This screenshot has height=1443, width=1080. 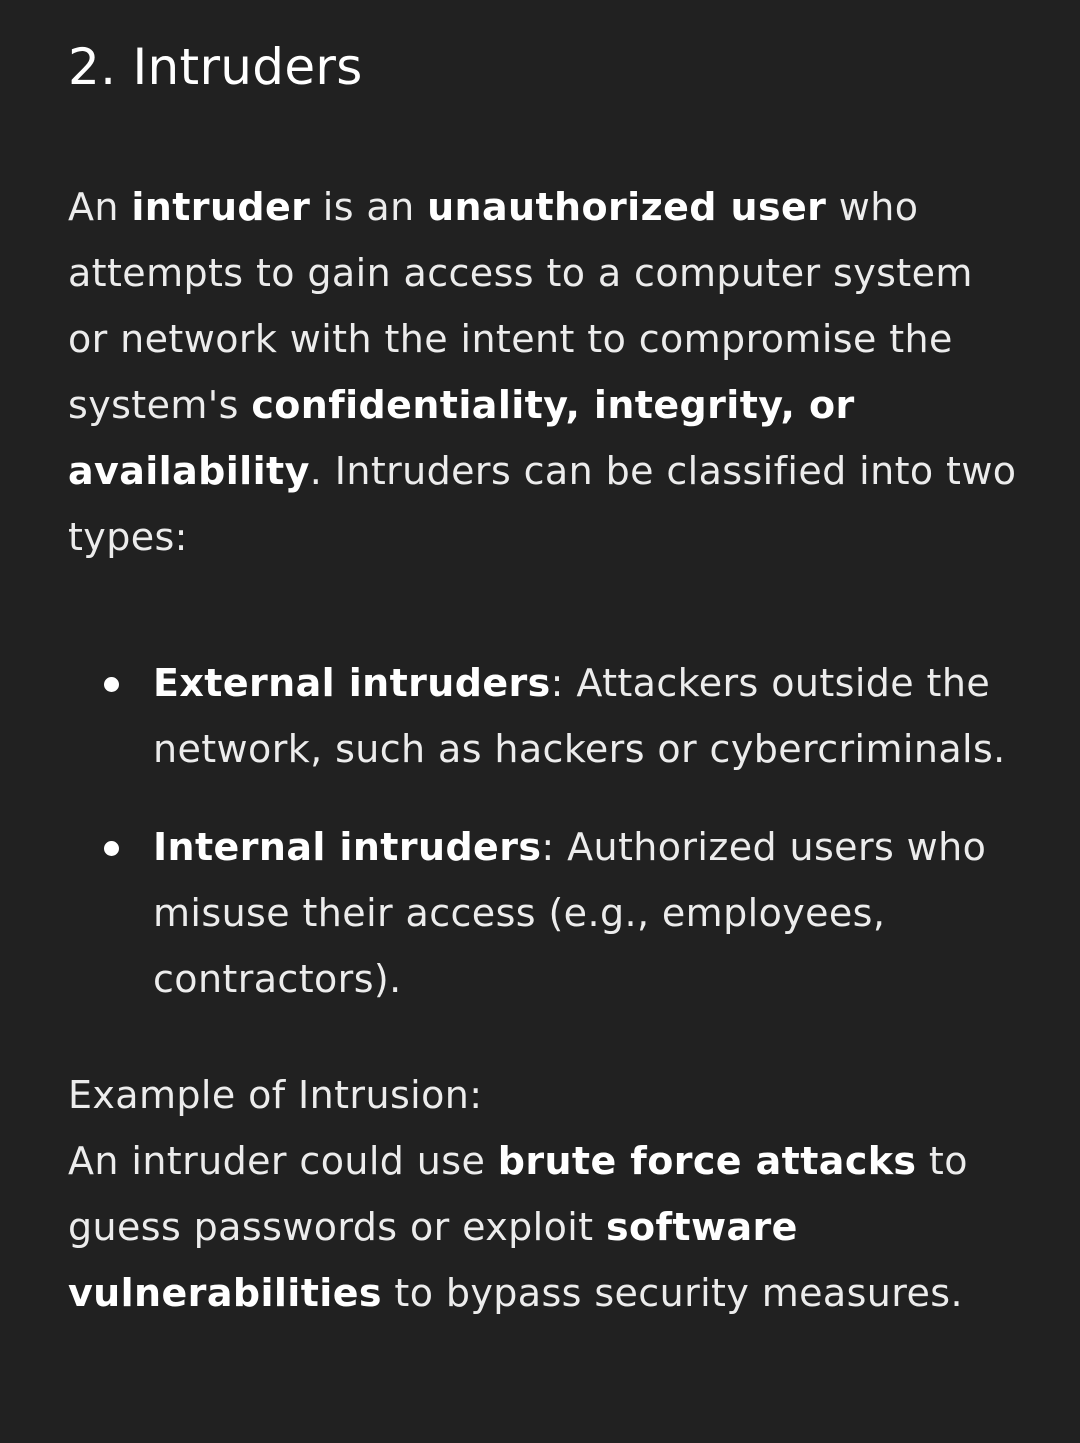 I want to click on section-heading: 2. Intruders, so click(x=215, y=67).